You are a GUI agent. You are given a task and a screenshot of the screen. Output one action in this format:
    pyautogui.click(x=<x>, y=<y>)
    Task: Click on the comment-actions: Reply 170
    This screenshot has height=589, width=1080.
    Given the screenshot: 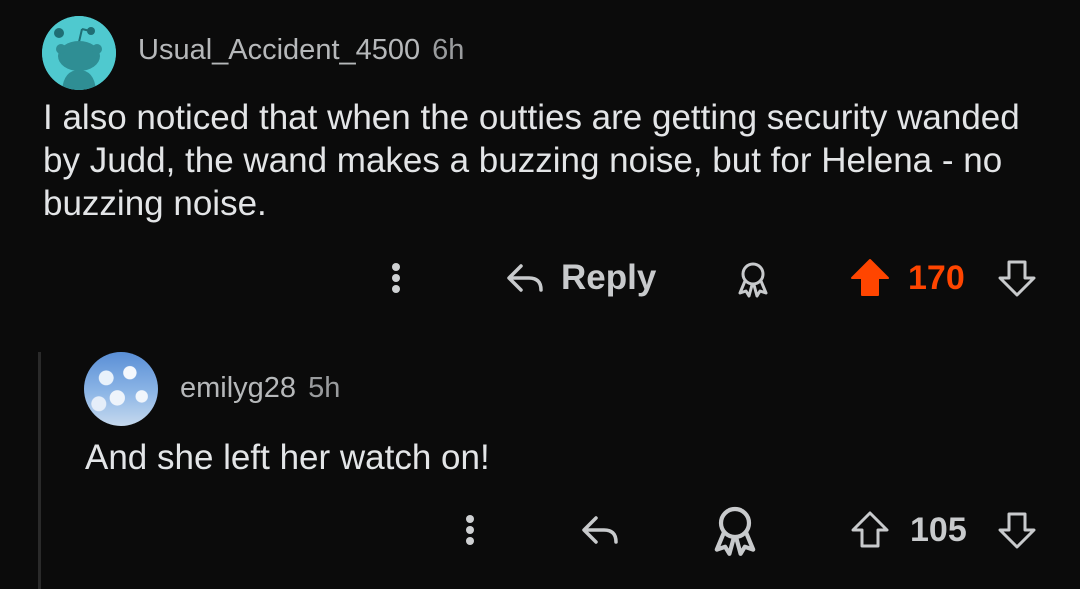 What is the action you would take?
    pyautogui.click(x=540, y=278)
    